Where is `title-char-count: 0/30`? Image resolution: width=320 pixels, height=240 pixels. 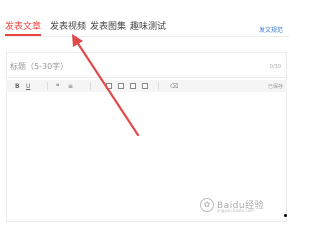 title-char-count: 0/30 is located at coordinates (275, 67).